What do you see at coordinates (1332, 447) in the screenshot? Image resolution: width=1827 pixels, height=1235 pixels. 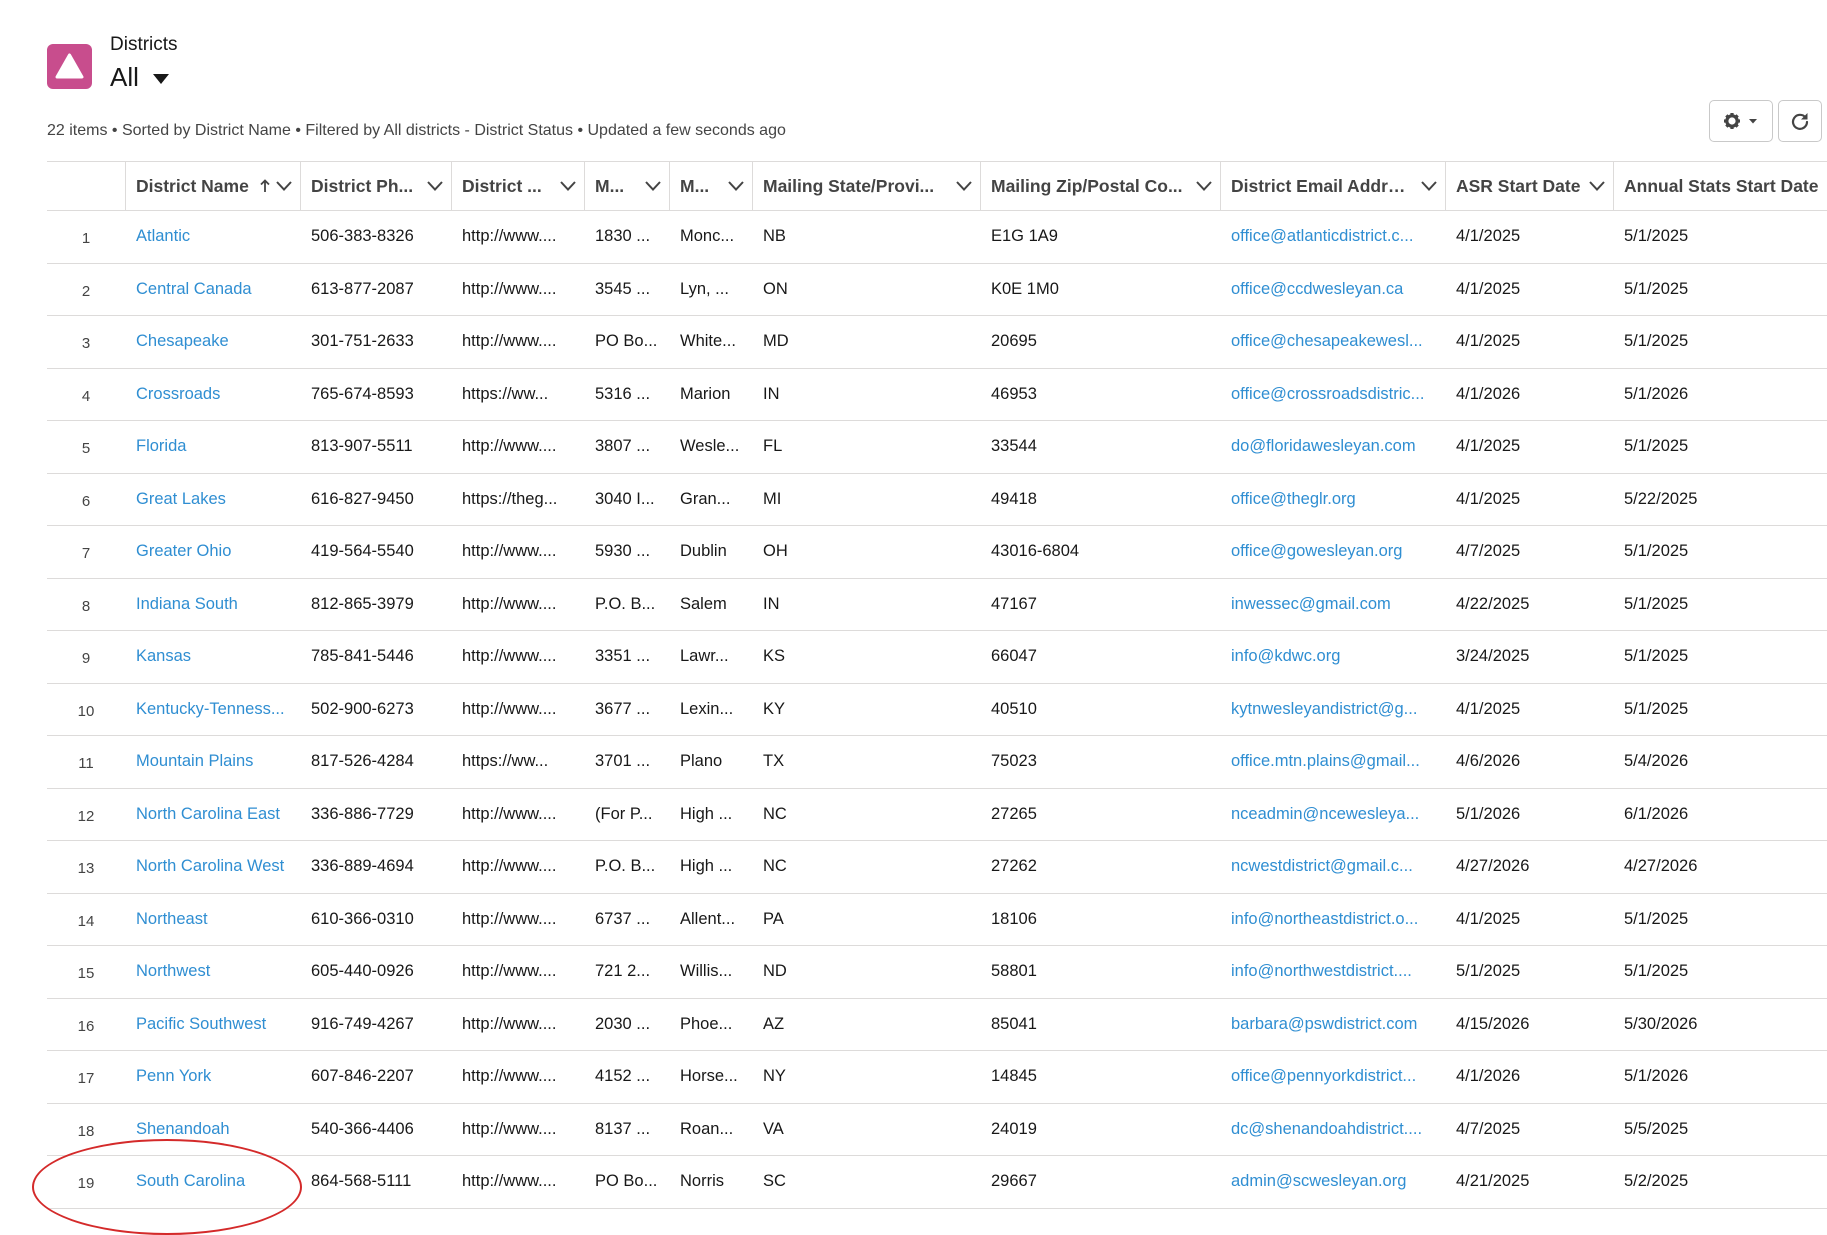 I see `district-email-link: do@floridawesleyan.com` at bounding box center [1332, 447].